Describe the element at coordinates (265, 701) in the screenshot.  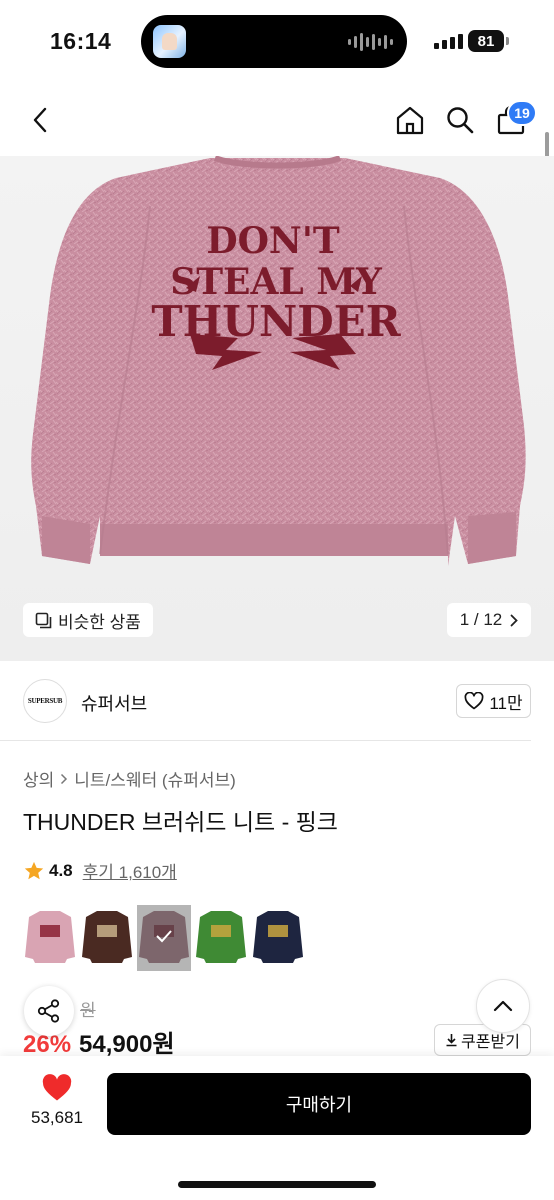
I see `brand-row: SUPERSUB 슈퍼서브 11만` at that location.